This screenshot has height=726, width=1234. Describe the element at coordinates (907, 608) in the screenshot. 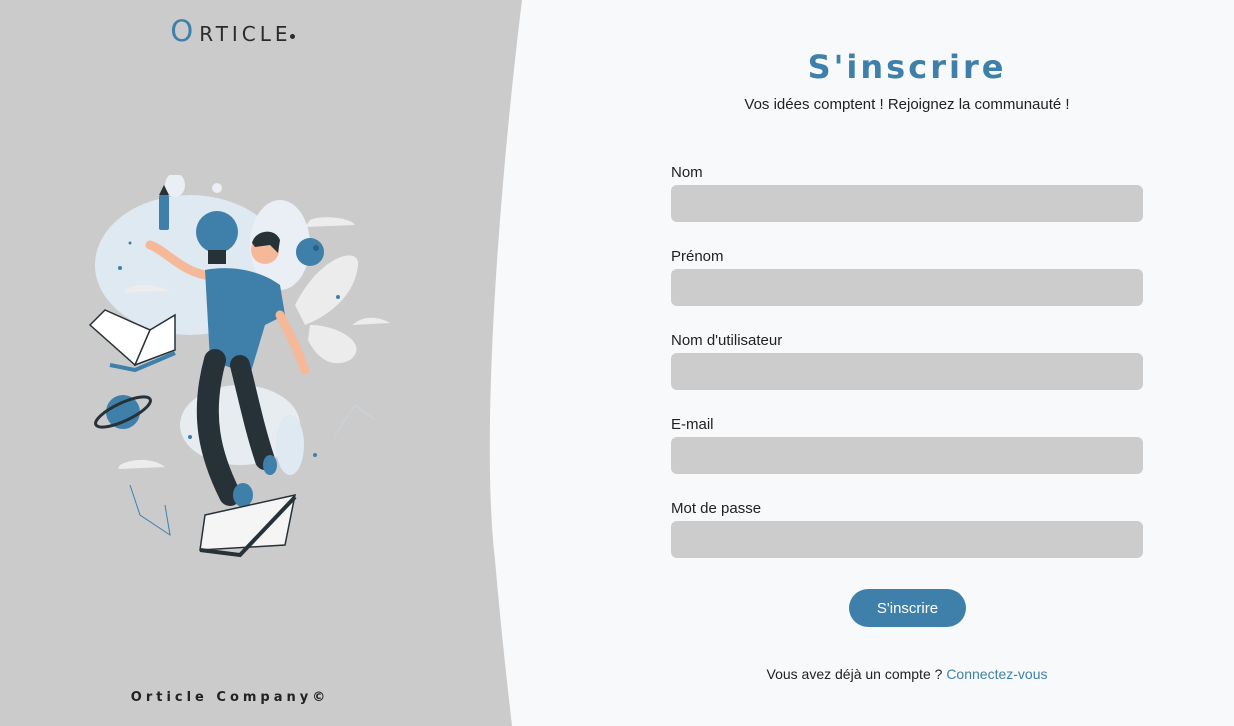

I see `signup-button: S'inscrire` at that location.